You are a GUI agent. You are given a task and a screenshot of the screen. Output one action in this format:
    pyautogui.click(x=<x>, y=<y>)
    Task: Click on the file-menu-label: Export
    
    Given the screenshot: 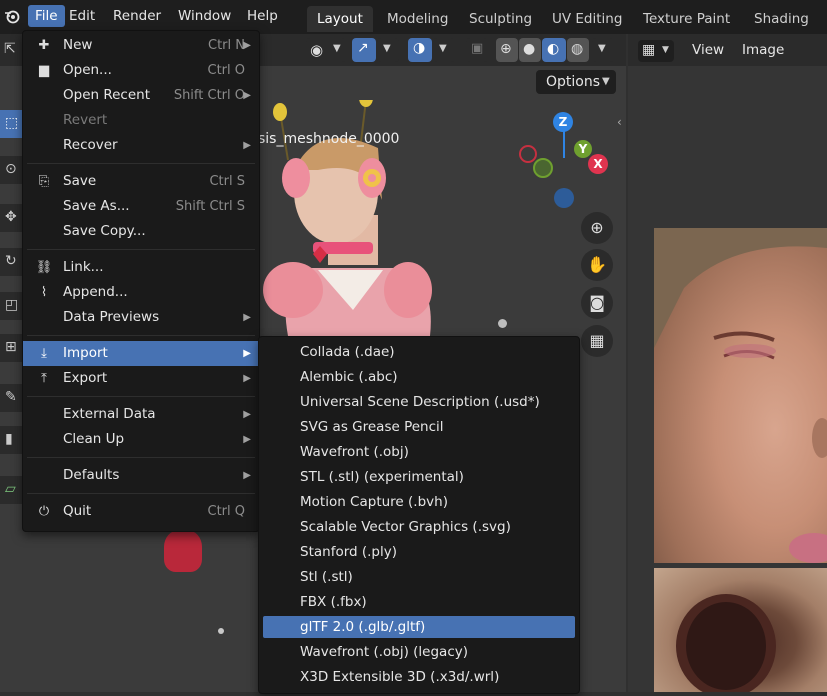 What is the action you would take?
    pyautogui.click(x=85, y=378)
    